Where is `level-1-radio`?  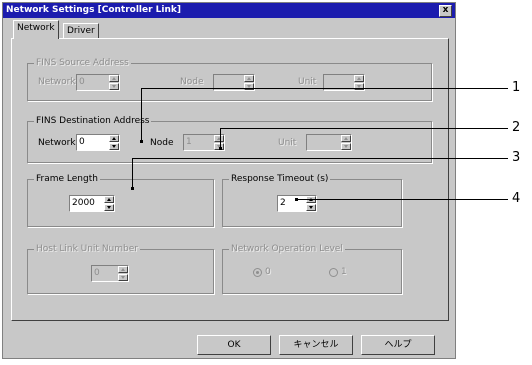
level-1-radio is located at coordinates (333, 272).